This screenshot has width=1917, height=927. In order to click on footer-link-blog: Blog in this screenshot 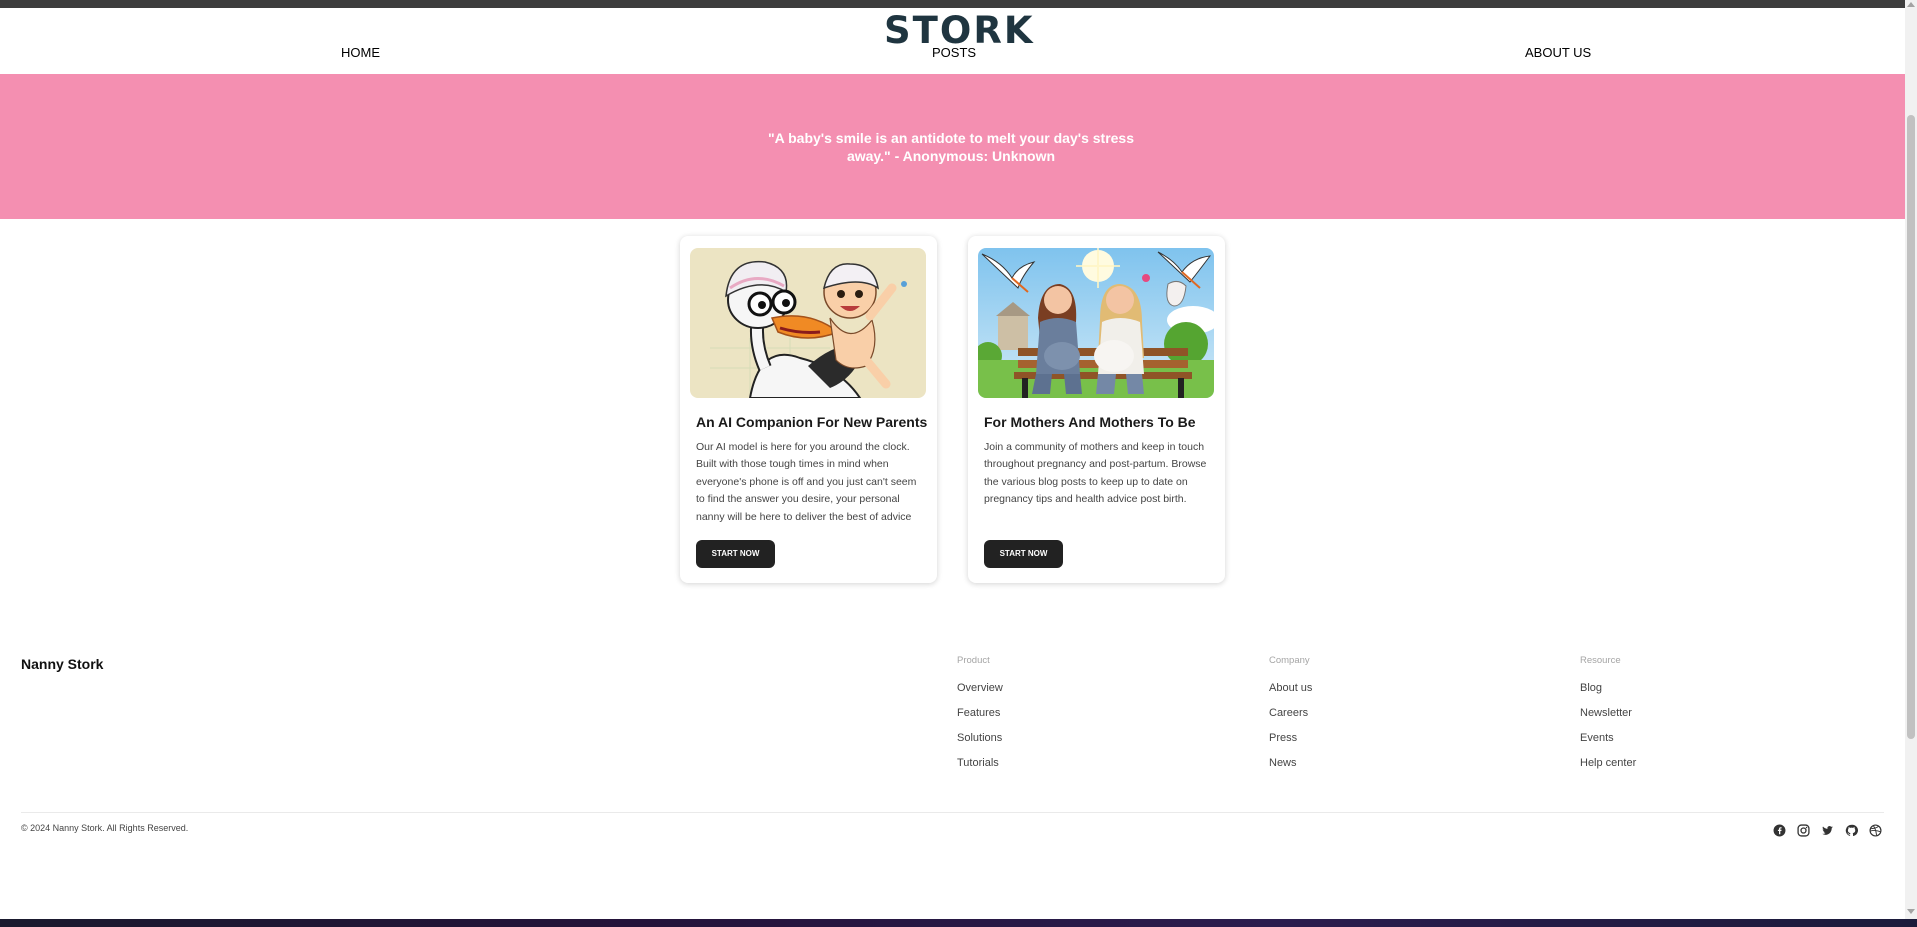, I will do `click(1608, 693)`.